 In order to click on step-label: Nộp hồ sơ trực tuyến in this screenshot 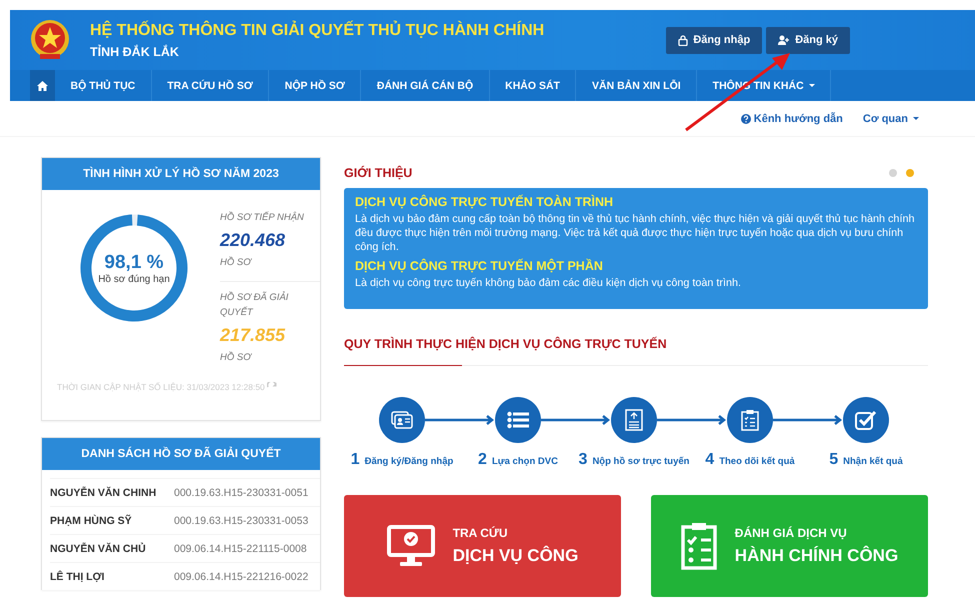, I will do `click(641, 461)`.